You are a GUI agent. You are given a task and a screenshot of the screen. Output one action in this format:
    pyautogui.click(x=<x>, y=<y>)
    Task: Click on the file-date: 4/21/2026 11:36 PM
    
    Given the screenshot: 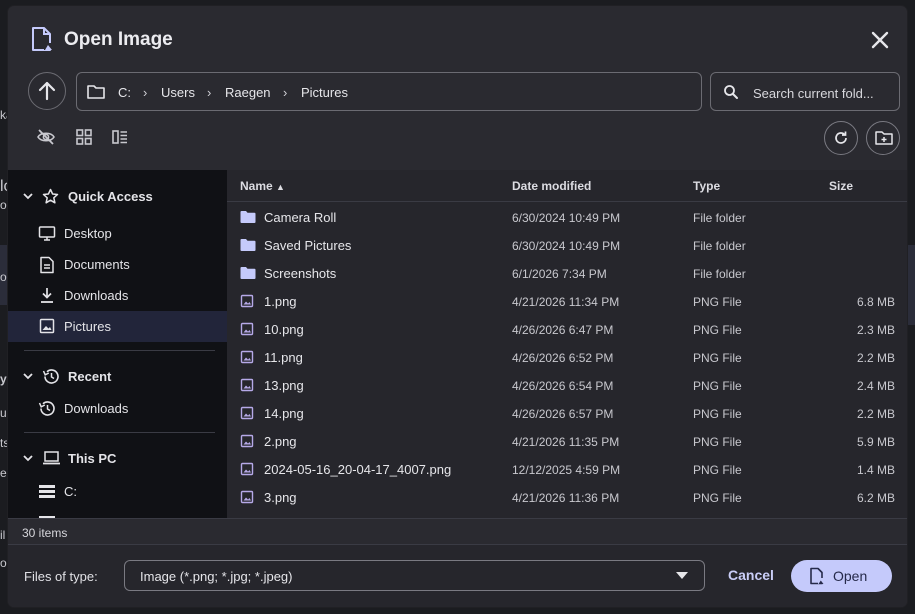 What is the action you would take?
    pyautogui.click(x=566, y=498)
    